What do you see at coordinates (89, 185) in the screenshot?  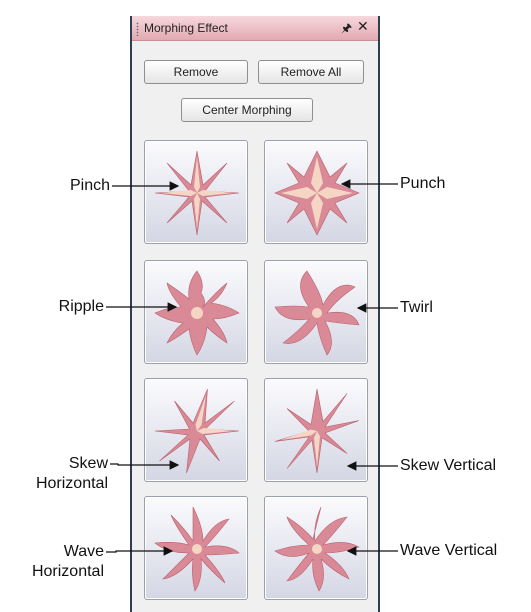 I see `pinch-callout: Pinch` at bounding box center [89, 185].